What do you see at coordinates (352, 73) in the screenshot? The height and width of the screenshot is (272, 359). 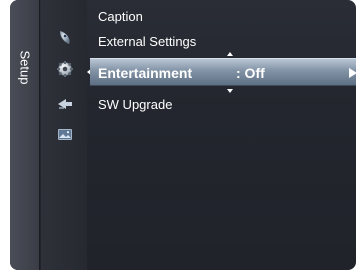 I see `triangle-right-icon` at bounding box center [352, 73].